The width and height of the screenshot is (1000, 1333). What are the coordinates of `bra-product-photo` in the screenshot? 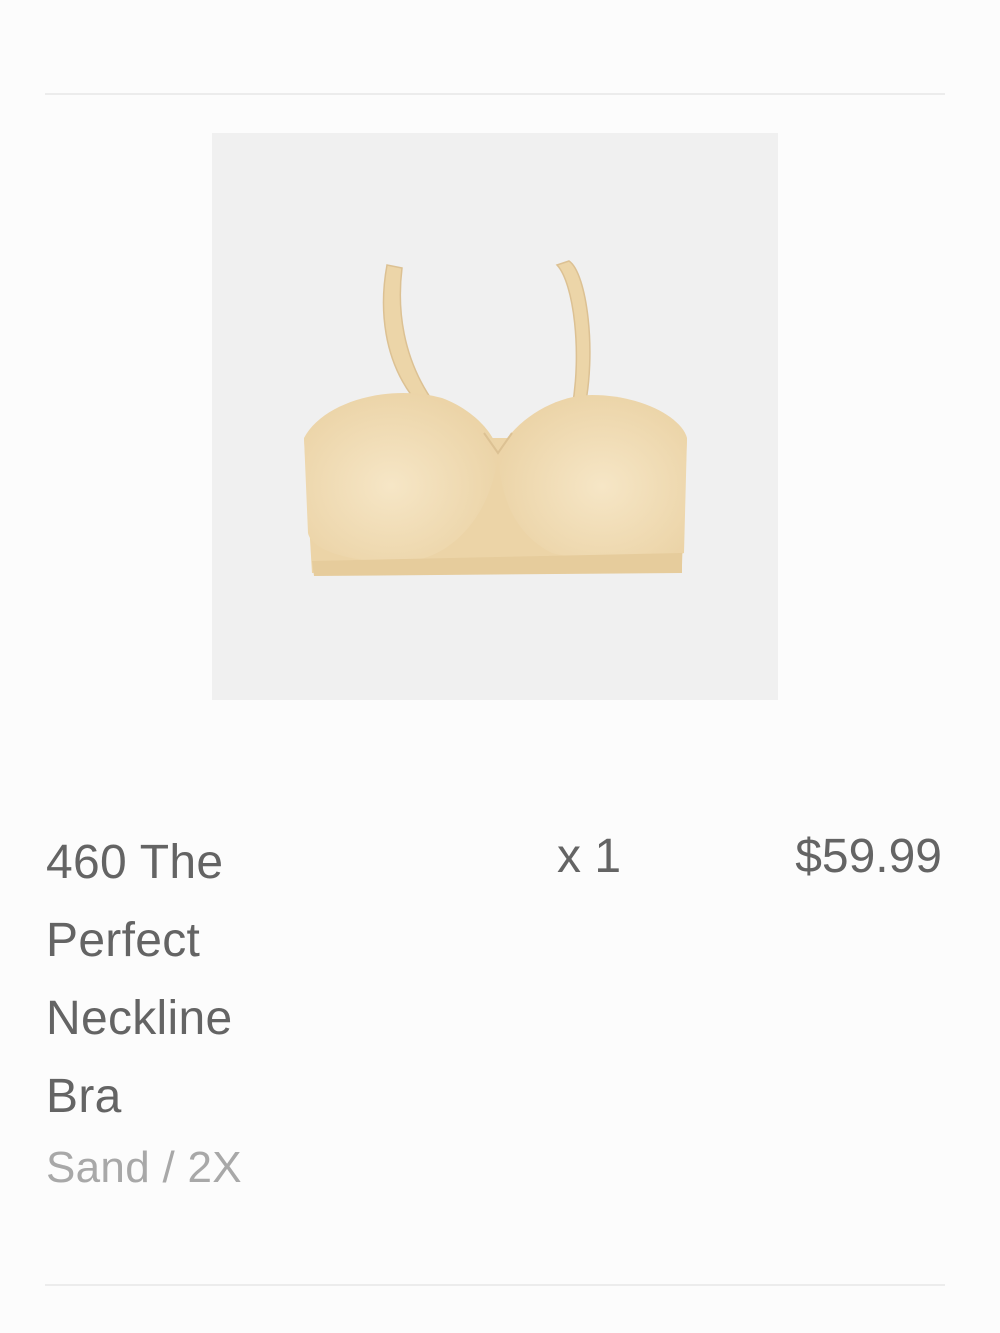 It's located at (495, 418).